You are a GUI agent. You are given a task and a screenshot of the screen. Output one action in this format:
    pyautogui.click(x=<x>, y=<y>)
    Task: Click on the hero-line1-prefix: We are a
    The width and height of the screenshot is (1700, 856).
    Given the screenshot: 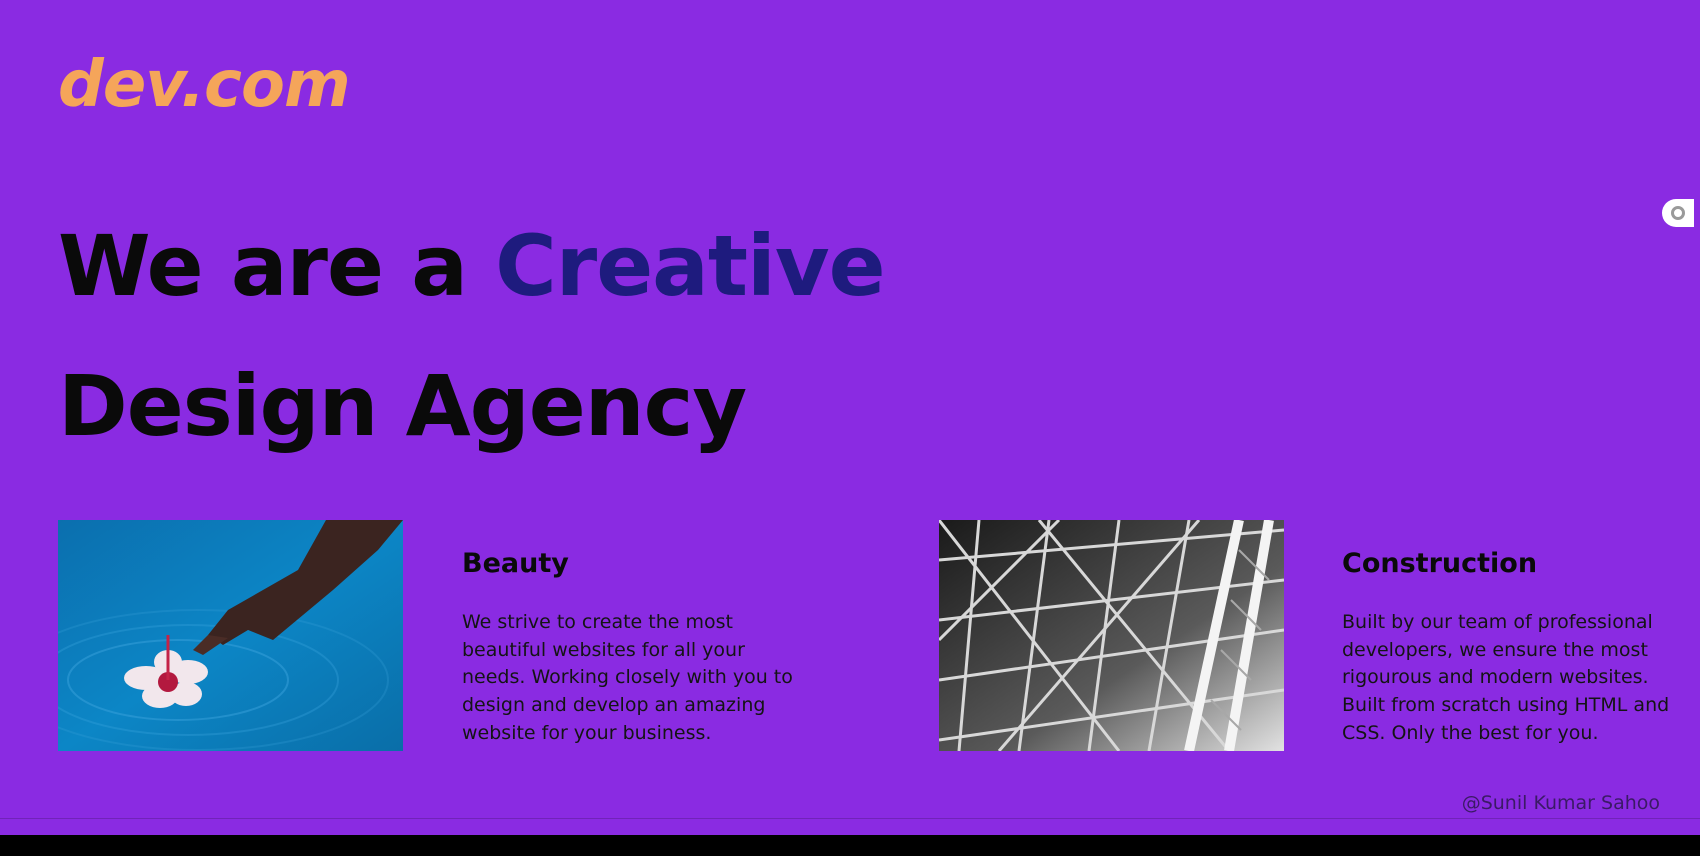 What is the action you would take?
    pyautogui.click(x=277, y=266)
    